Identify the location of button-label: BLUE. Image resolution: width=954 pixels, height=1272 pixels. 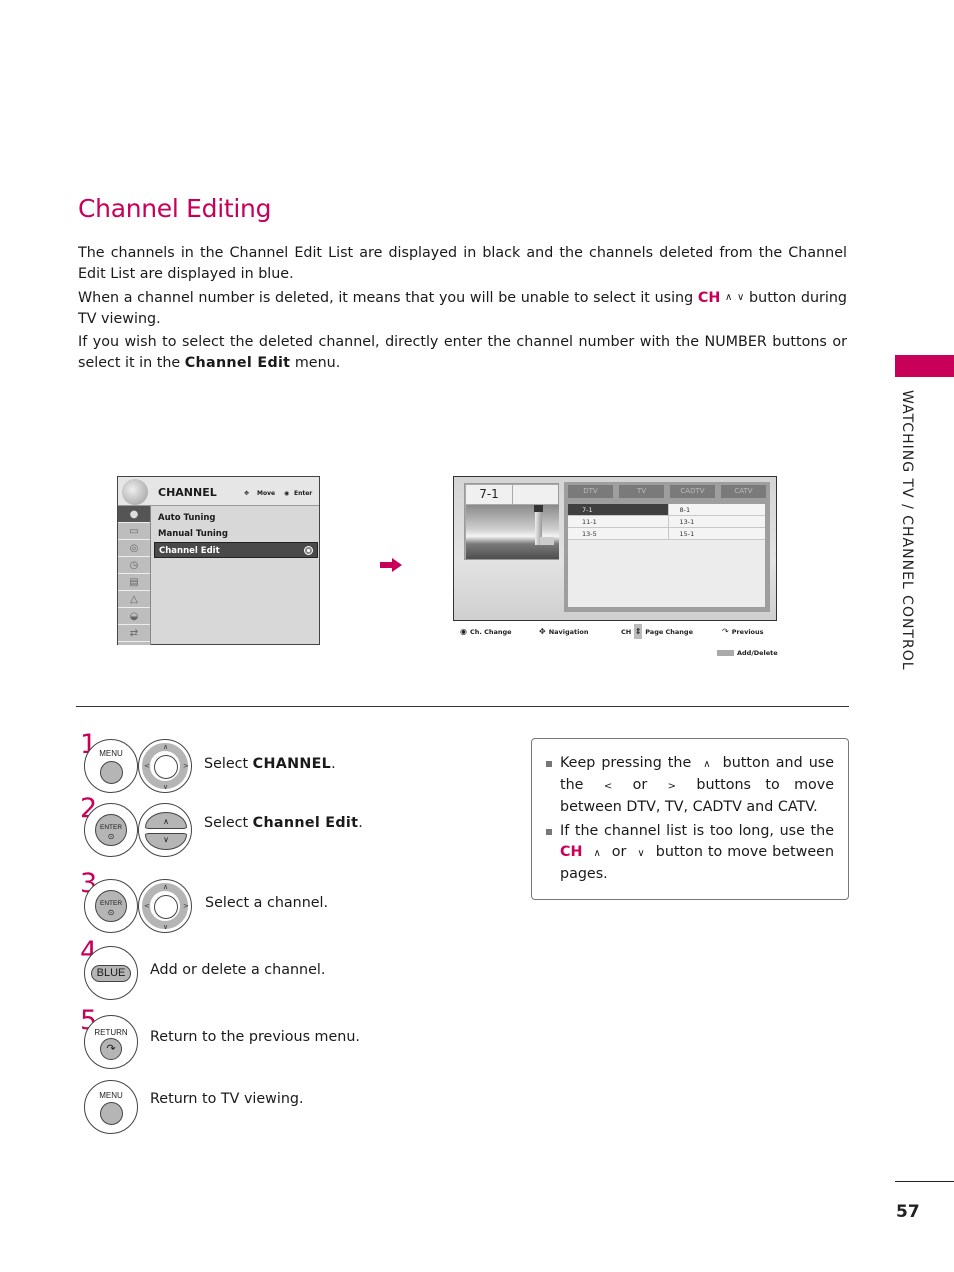
(111, 973).